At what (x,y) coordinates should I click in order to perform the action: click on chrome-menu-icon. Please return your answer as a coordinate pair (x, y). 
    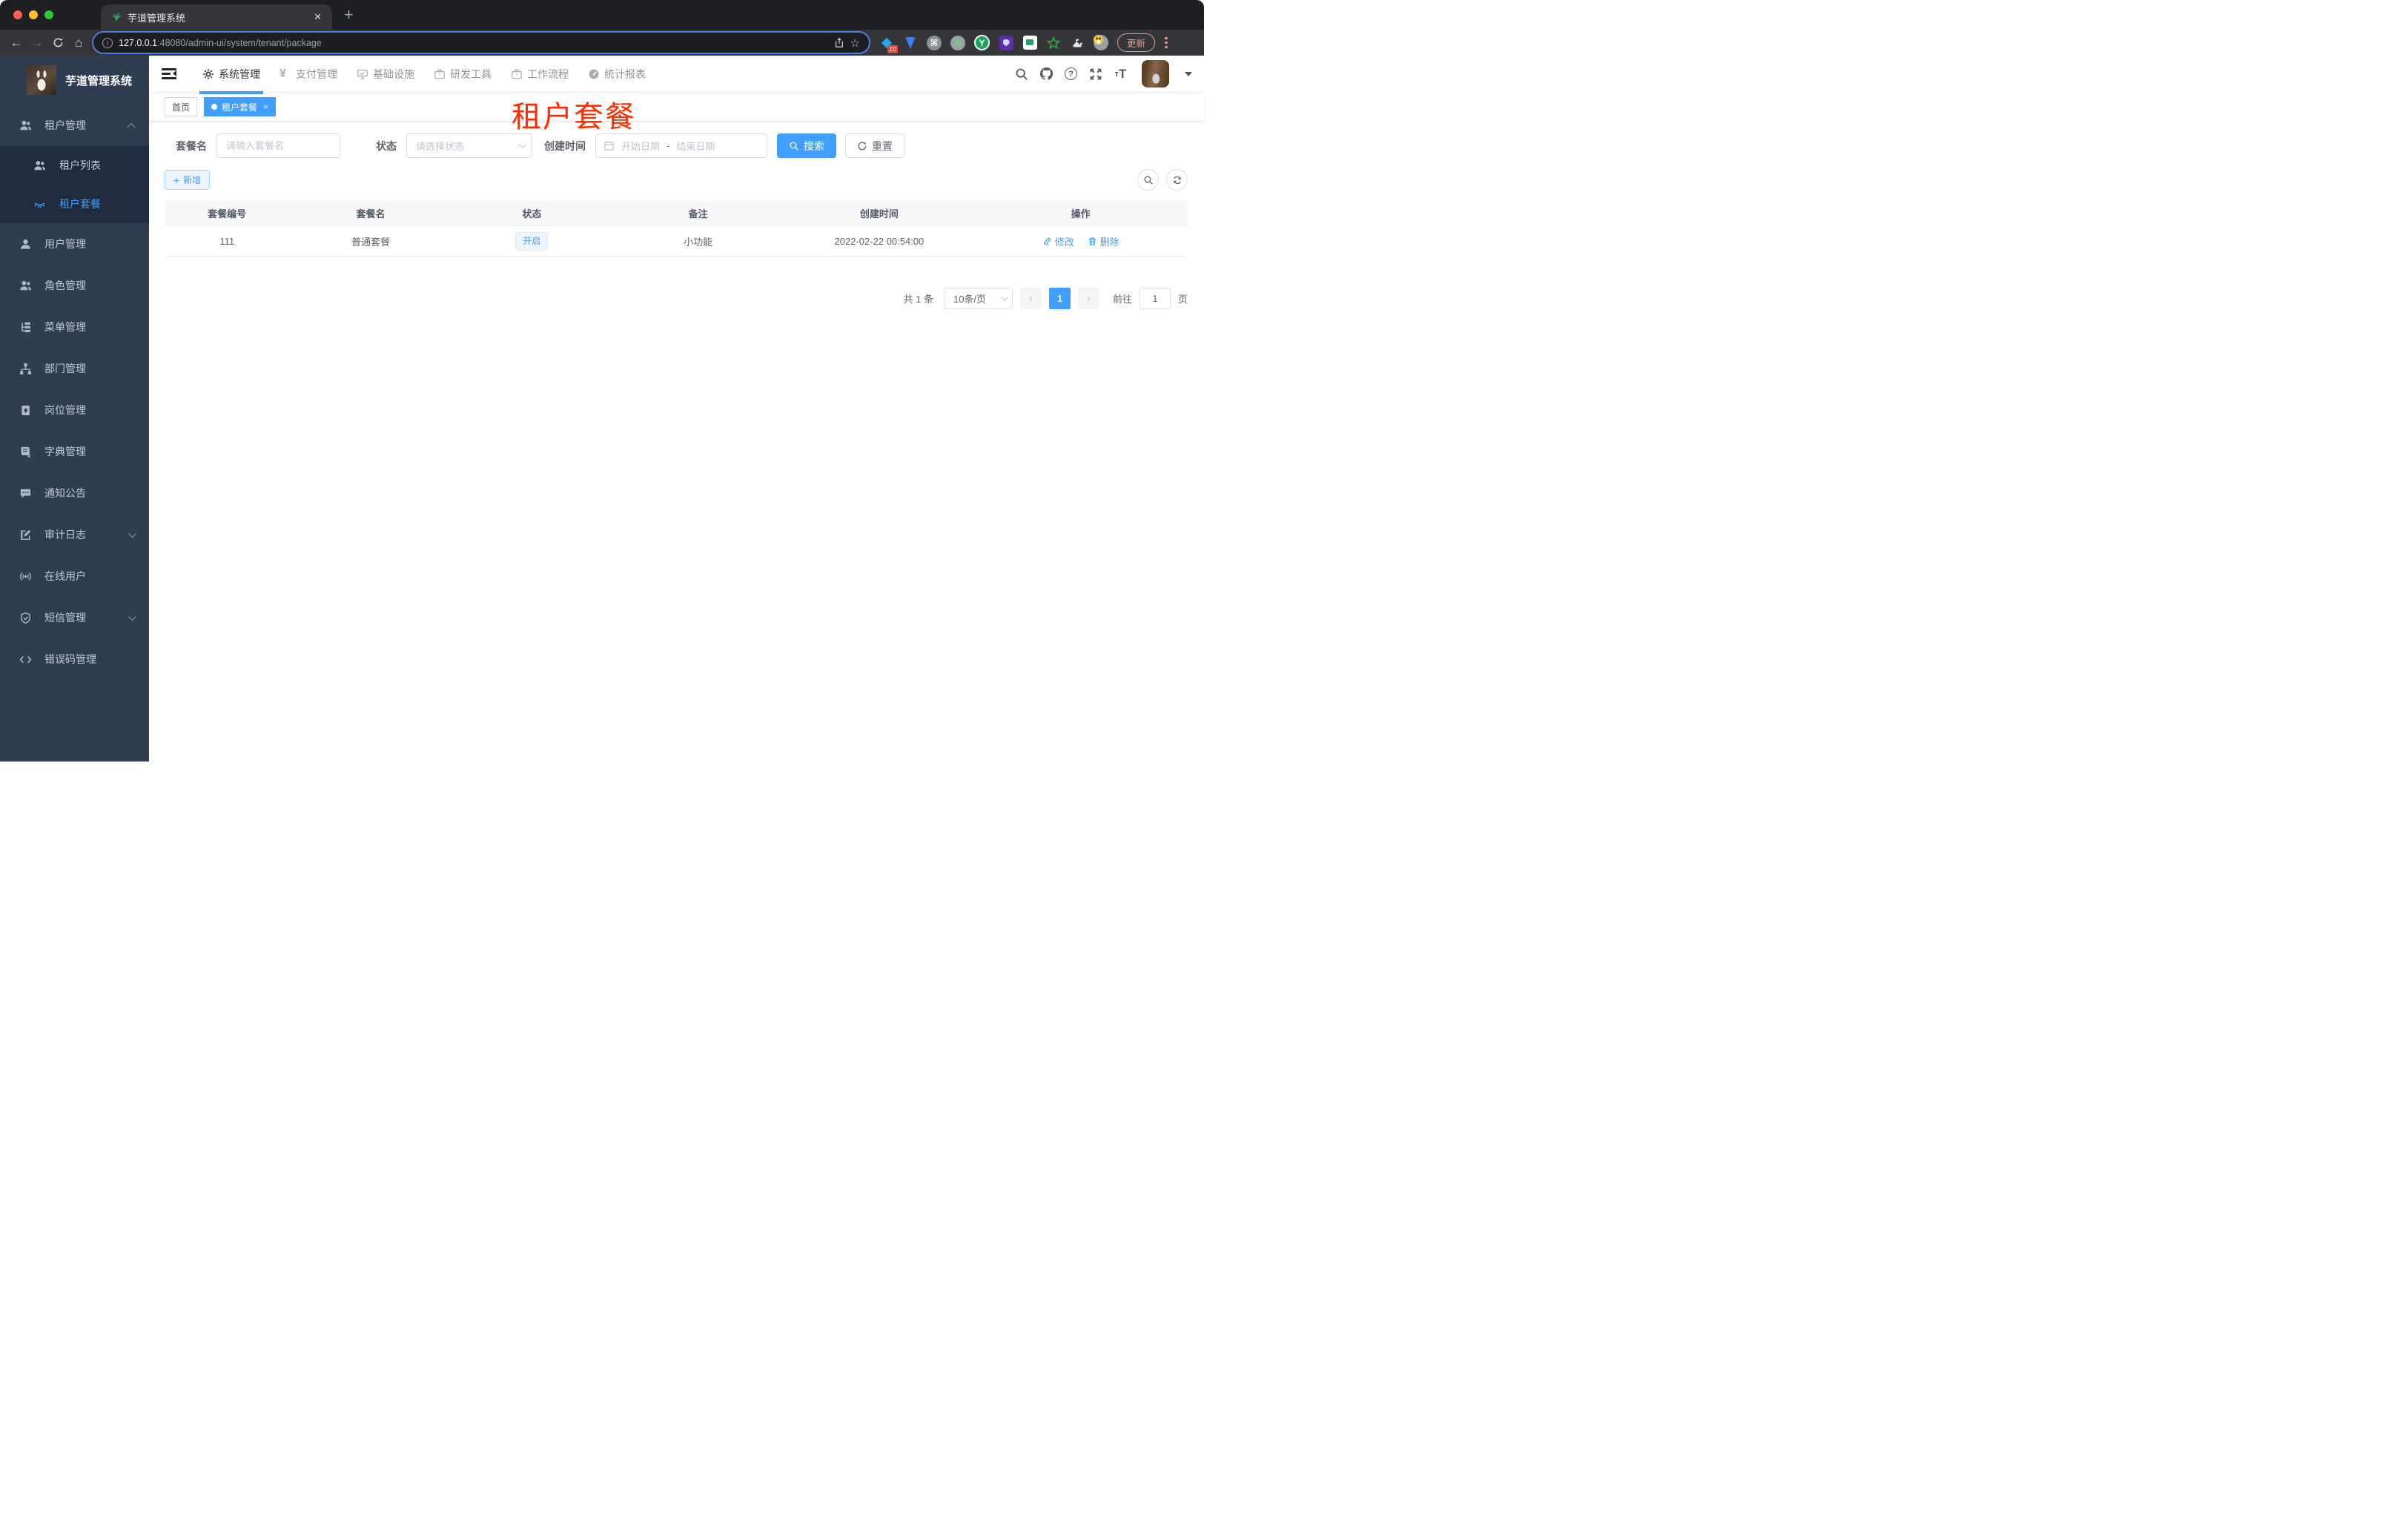
    Looking at the image, I should click on (1166, 42).